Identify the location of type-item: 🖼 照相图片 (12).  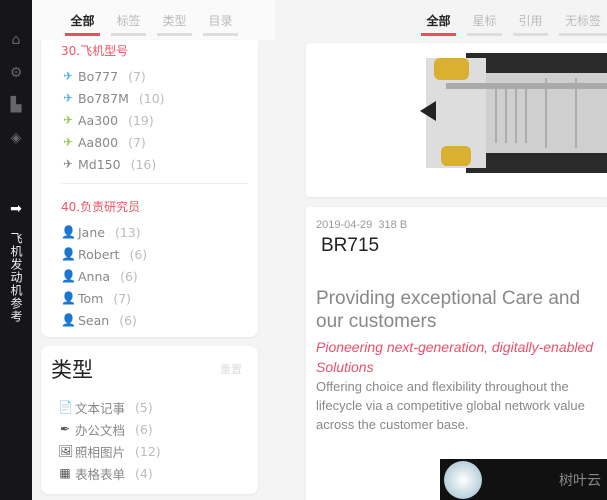
(150, 451).